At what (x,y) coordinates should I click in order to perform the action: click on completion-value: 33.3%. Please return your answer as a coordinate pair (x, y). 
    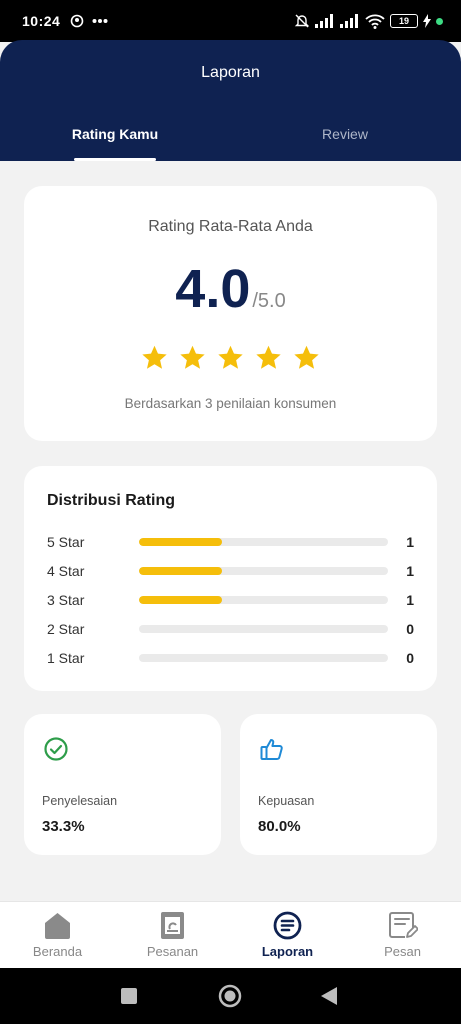
    Looking at the image, I should click on (63, 826).